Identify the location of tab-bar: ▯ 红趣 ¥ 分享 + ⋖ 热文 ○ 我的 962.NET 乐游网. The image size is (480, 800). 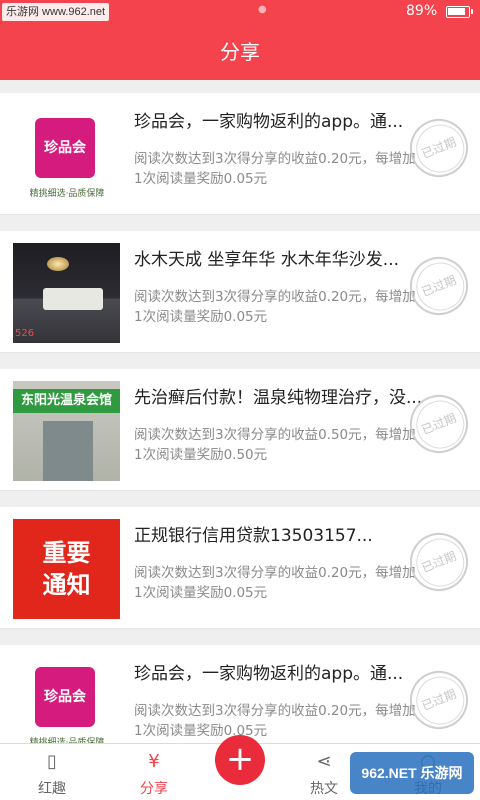
(240, 767).